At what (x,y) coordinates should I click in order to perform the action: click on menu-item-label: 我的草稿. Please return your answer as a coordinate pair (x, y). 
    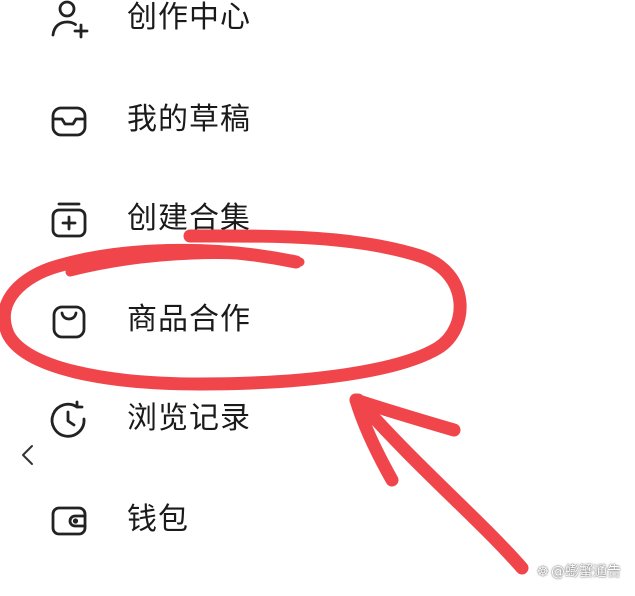
    Looking at the image, I should click on (189, 119).